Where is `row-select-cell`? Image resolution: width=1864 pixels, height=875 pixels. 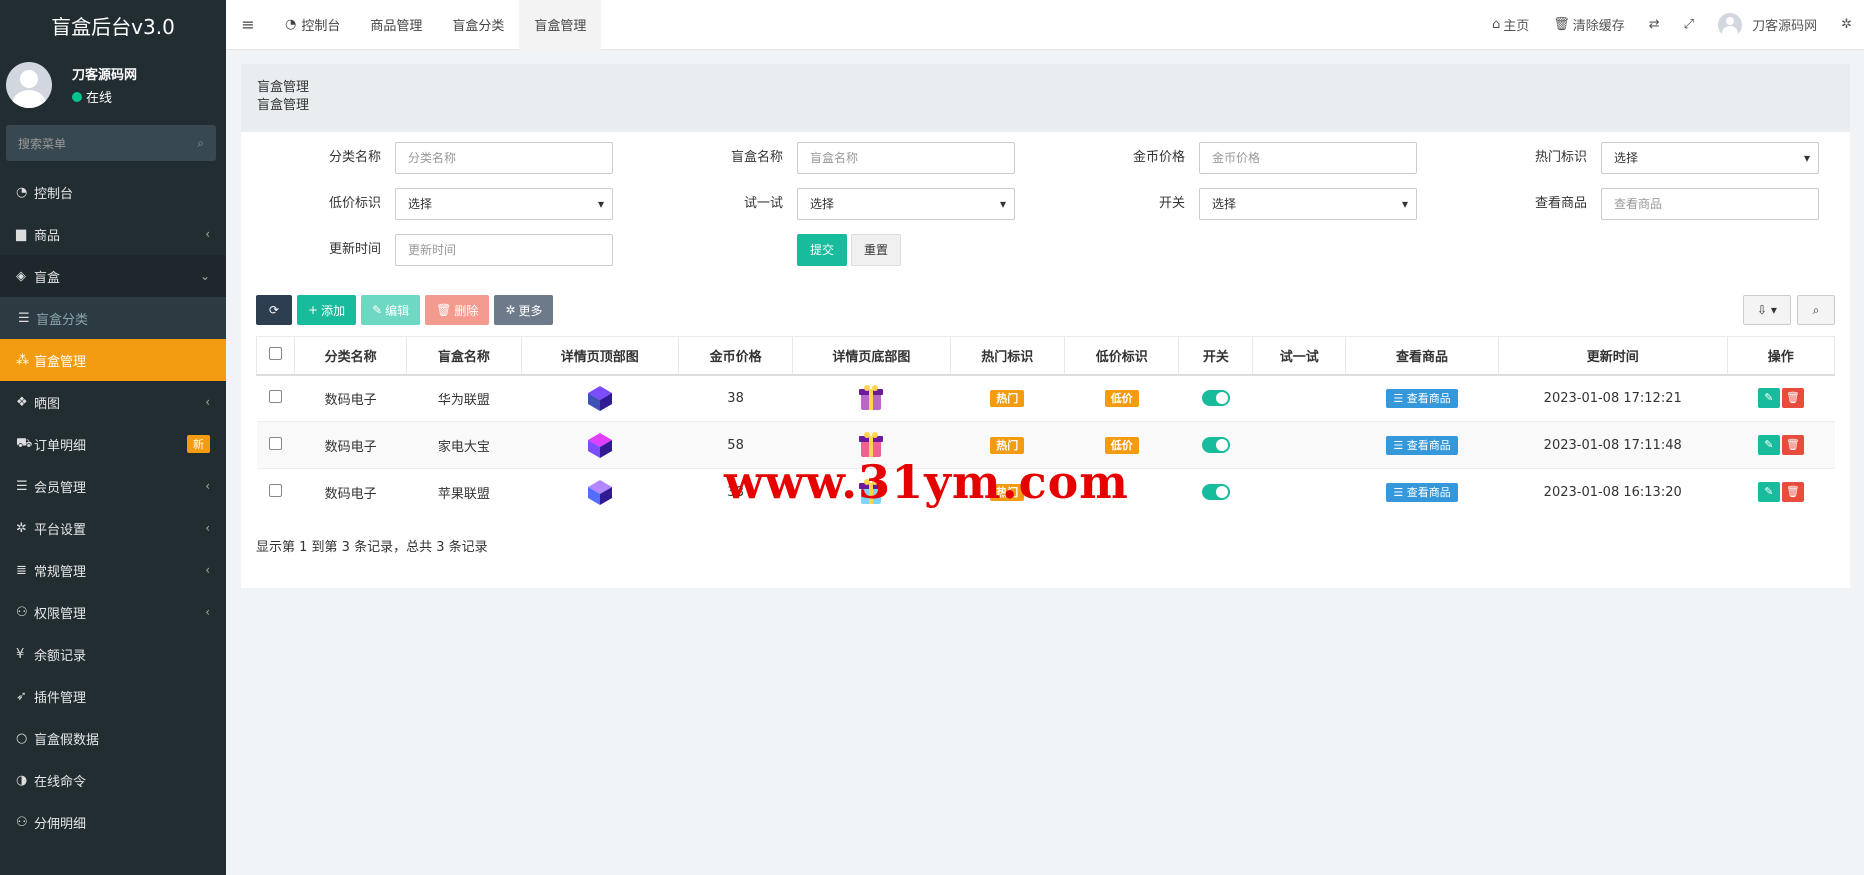
row-select-cell is located at coordinates (275, 492).